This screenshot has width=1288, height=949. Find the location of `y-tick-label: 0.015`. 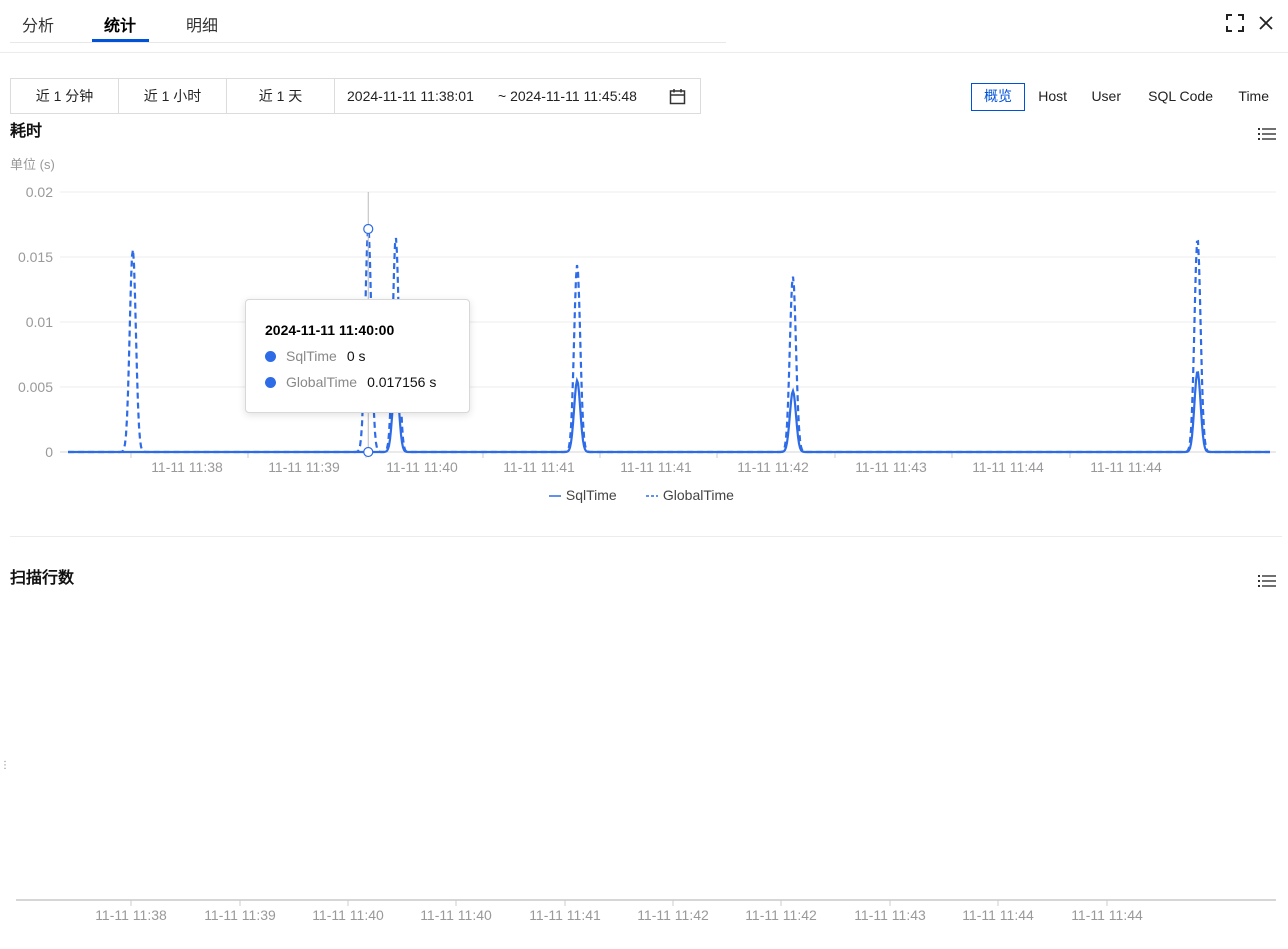

y-tick-label: 0.015 is located at coordinates (35, 257).